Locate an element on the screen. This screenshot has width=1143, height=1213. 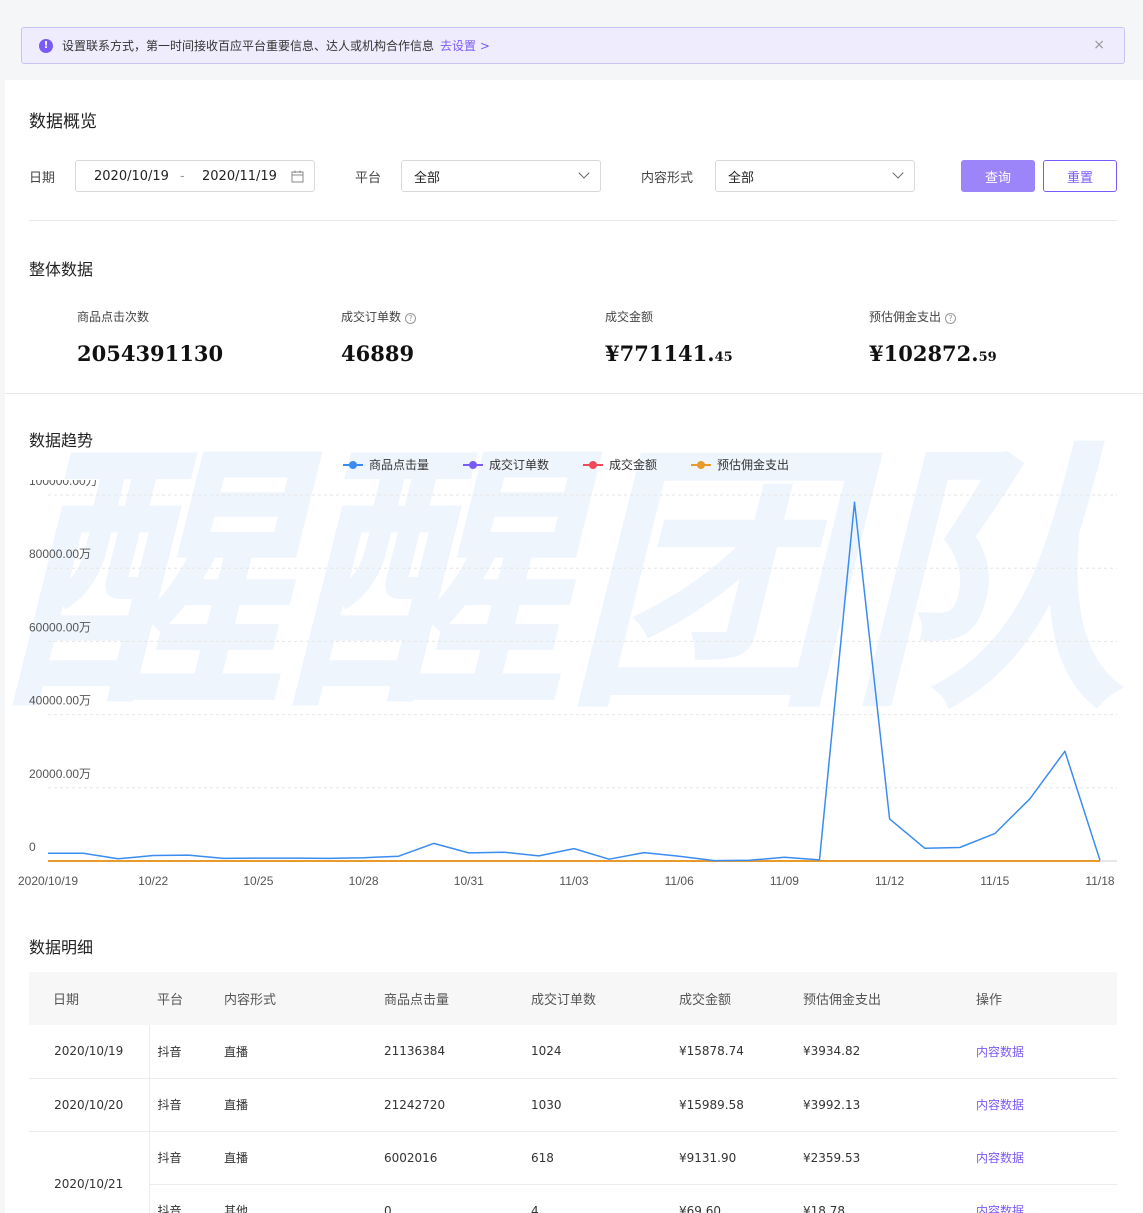
x-tick-label: 10/25 is located at coordinates (258, 881).